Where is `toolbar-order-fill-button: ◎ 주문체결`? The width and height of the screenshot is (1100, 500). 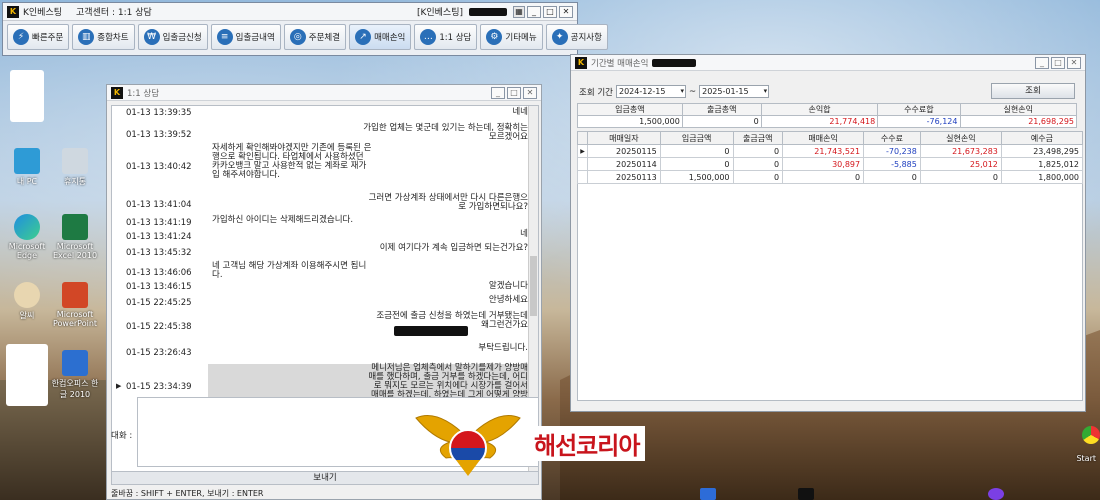 toolbar-order-fill-button: ◎ 주문체결 is located at coordinates (315, 37).